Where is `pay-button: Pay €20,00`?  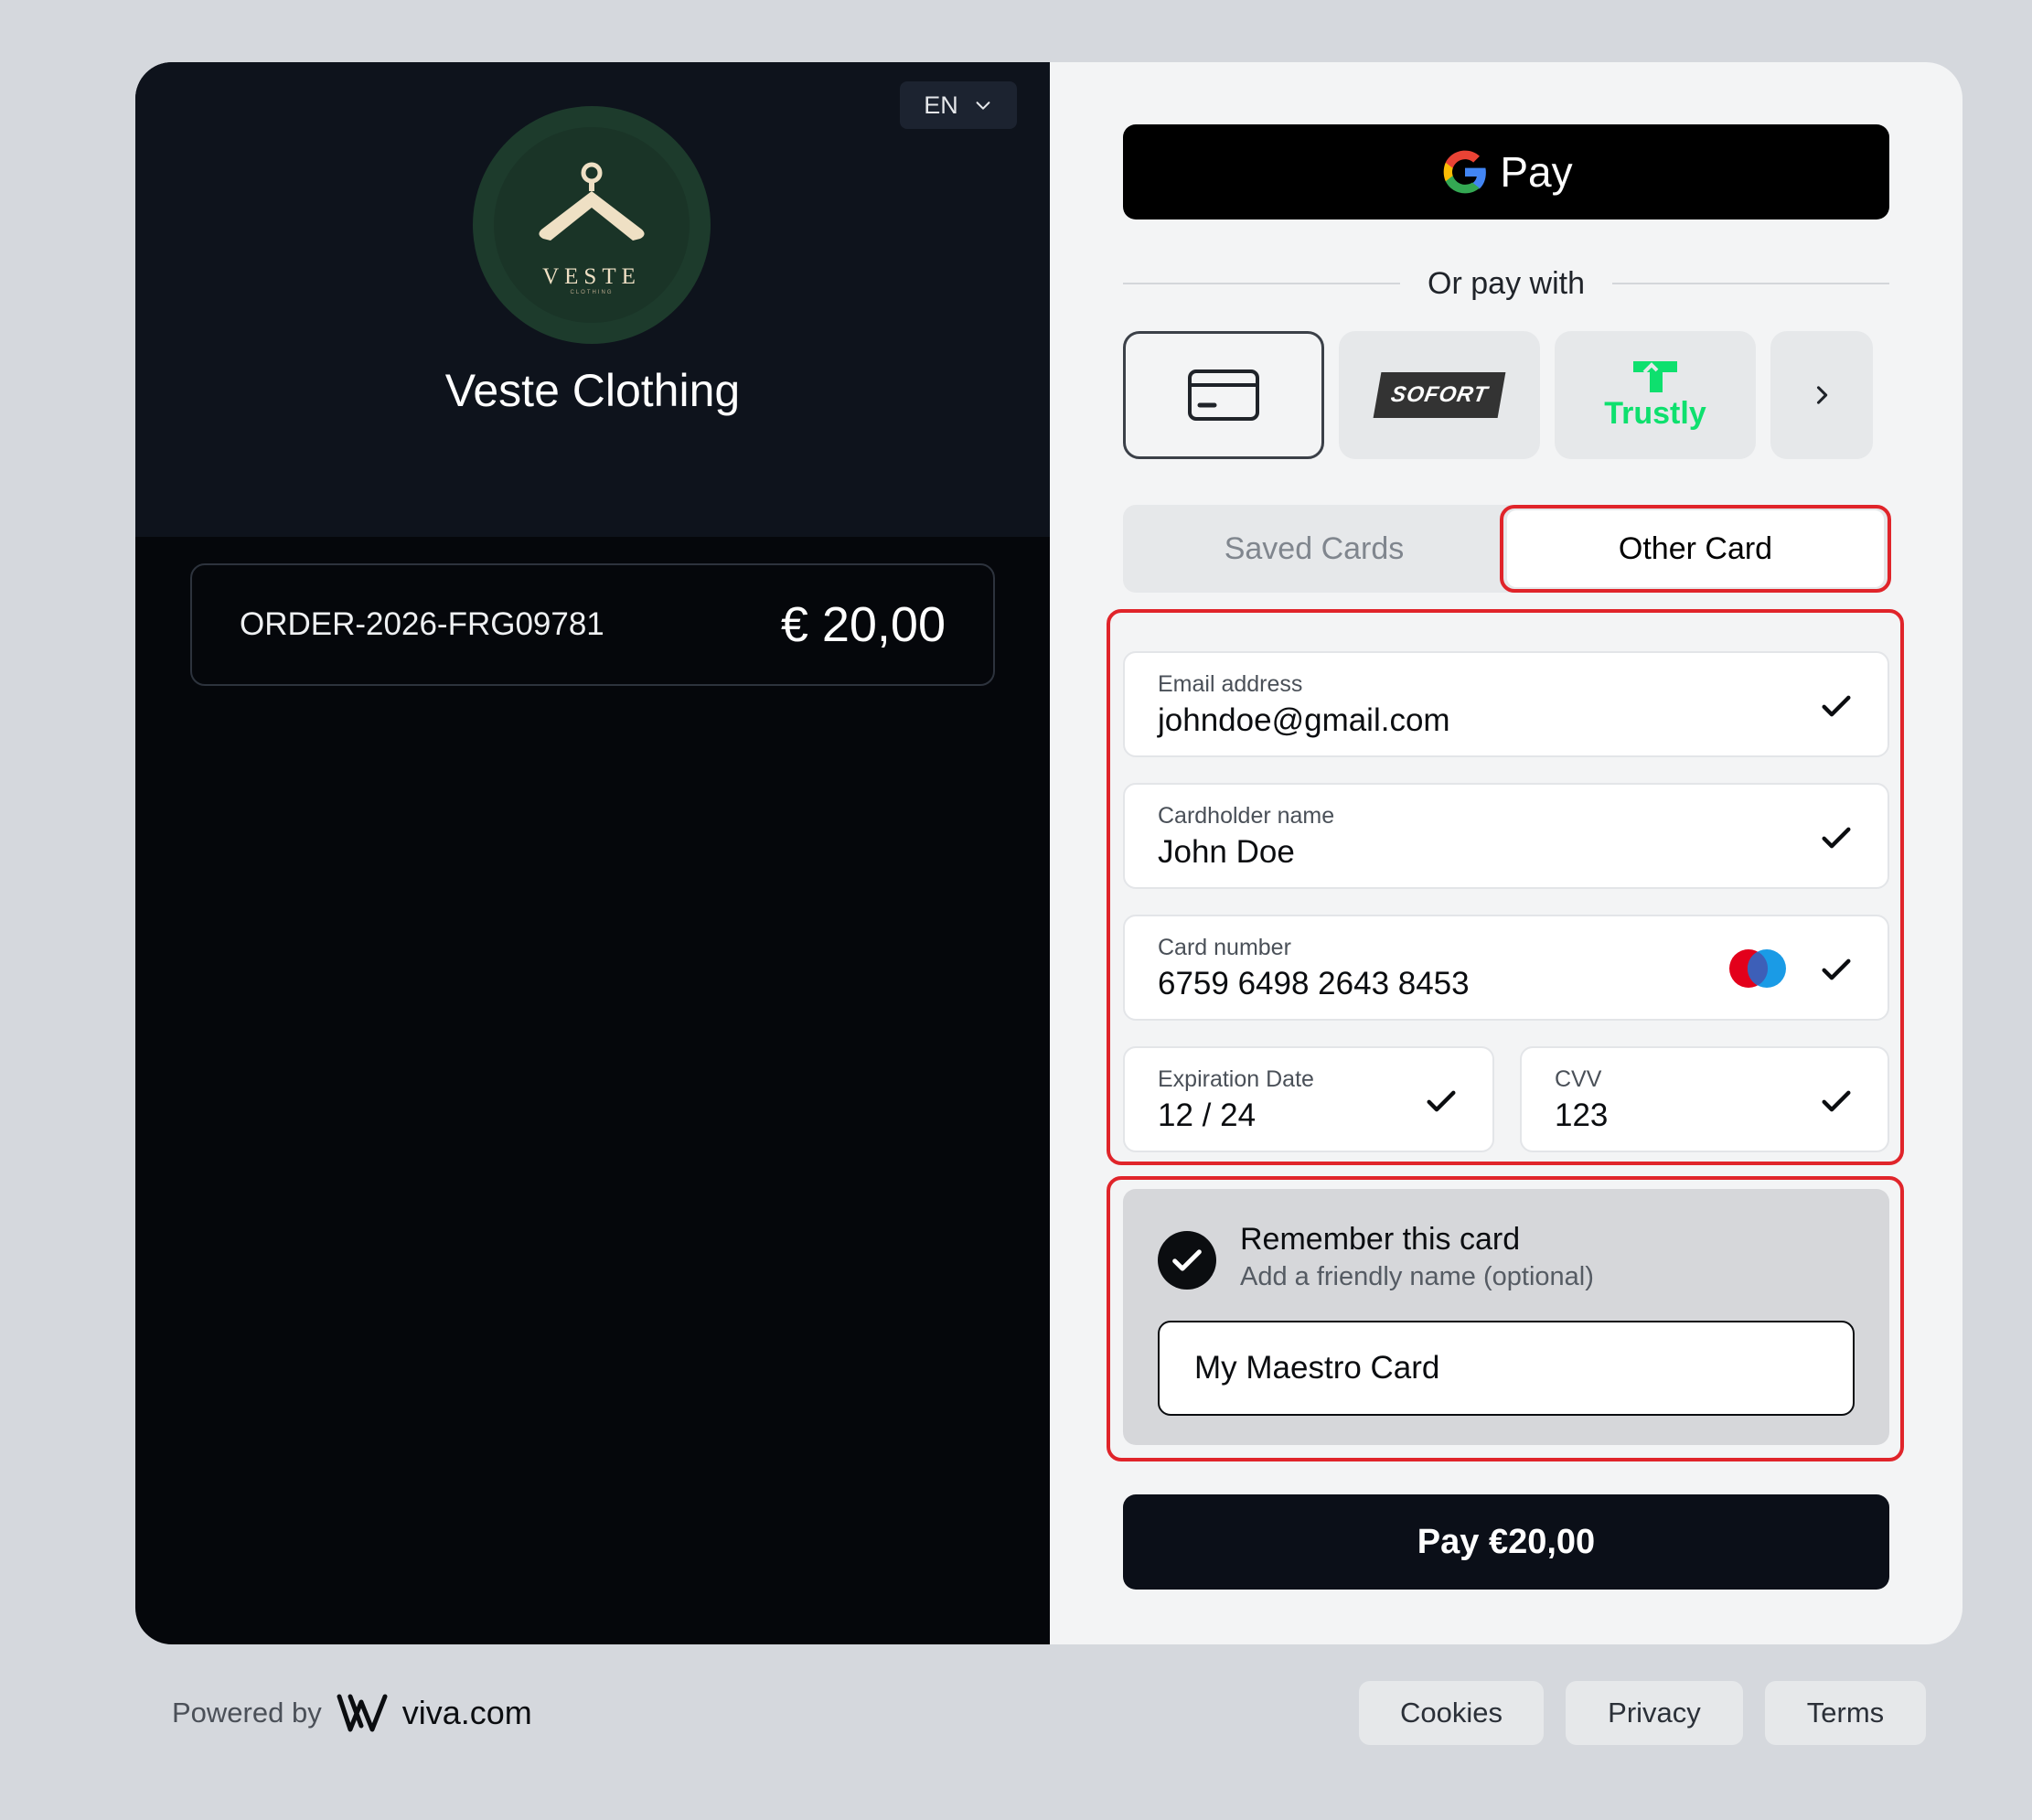 pay-button: Pay €20,00 is located at coordinates (1506, 1542).